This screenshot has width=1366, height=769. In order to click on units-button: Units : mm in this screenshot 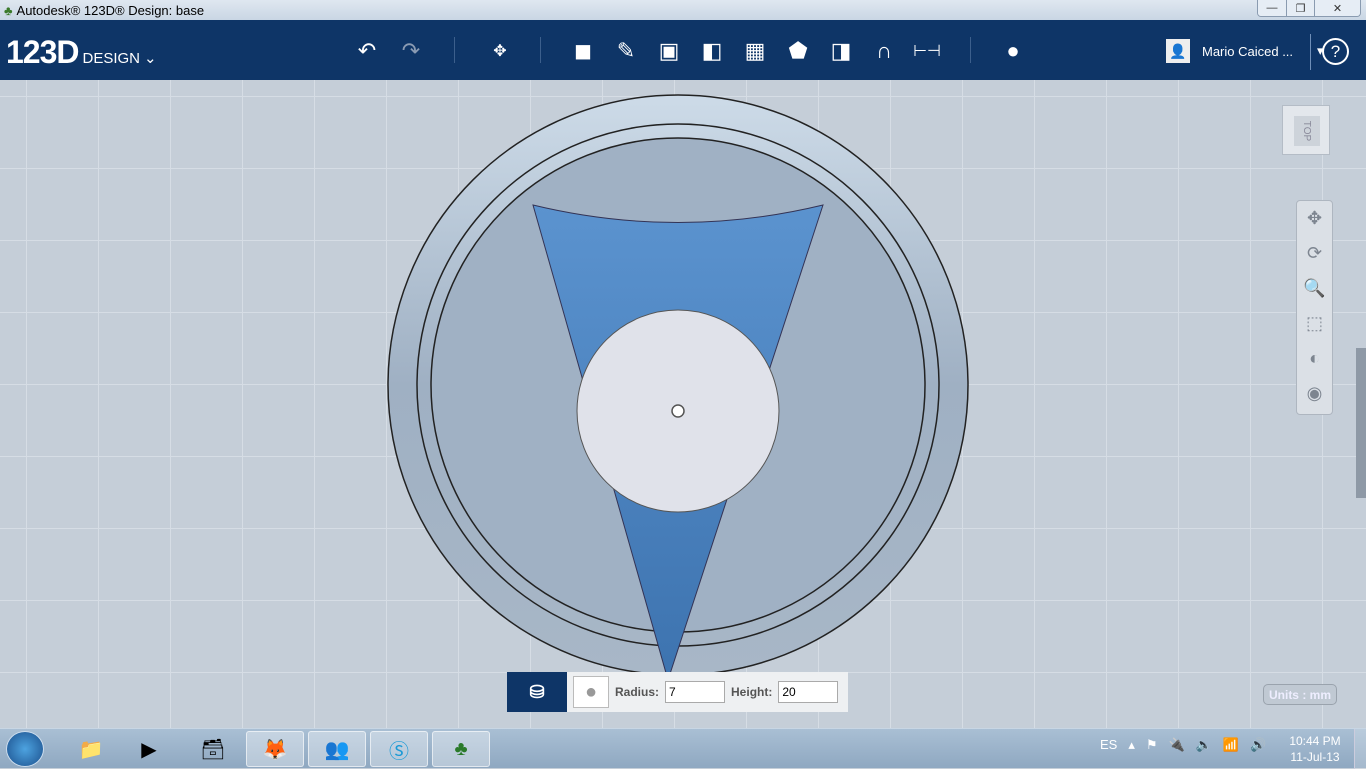, I will do `click(1300, 694)`.